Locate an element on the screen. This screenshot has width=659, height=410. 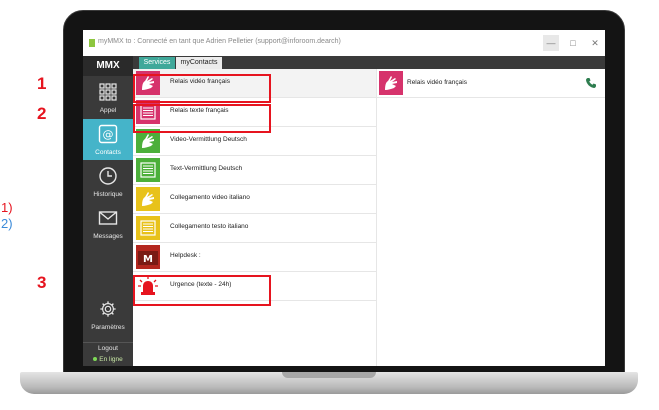
tab-services: Services is located at coordinates (157, 63).